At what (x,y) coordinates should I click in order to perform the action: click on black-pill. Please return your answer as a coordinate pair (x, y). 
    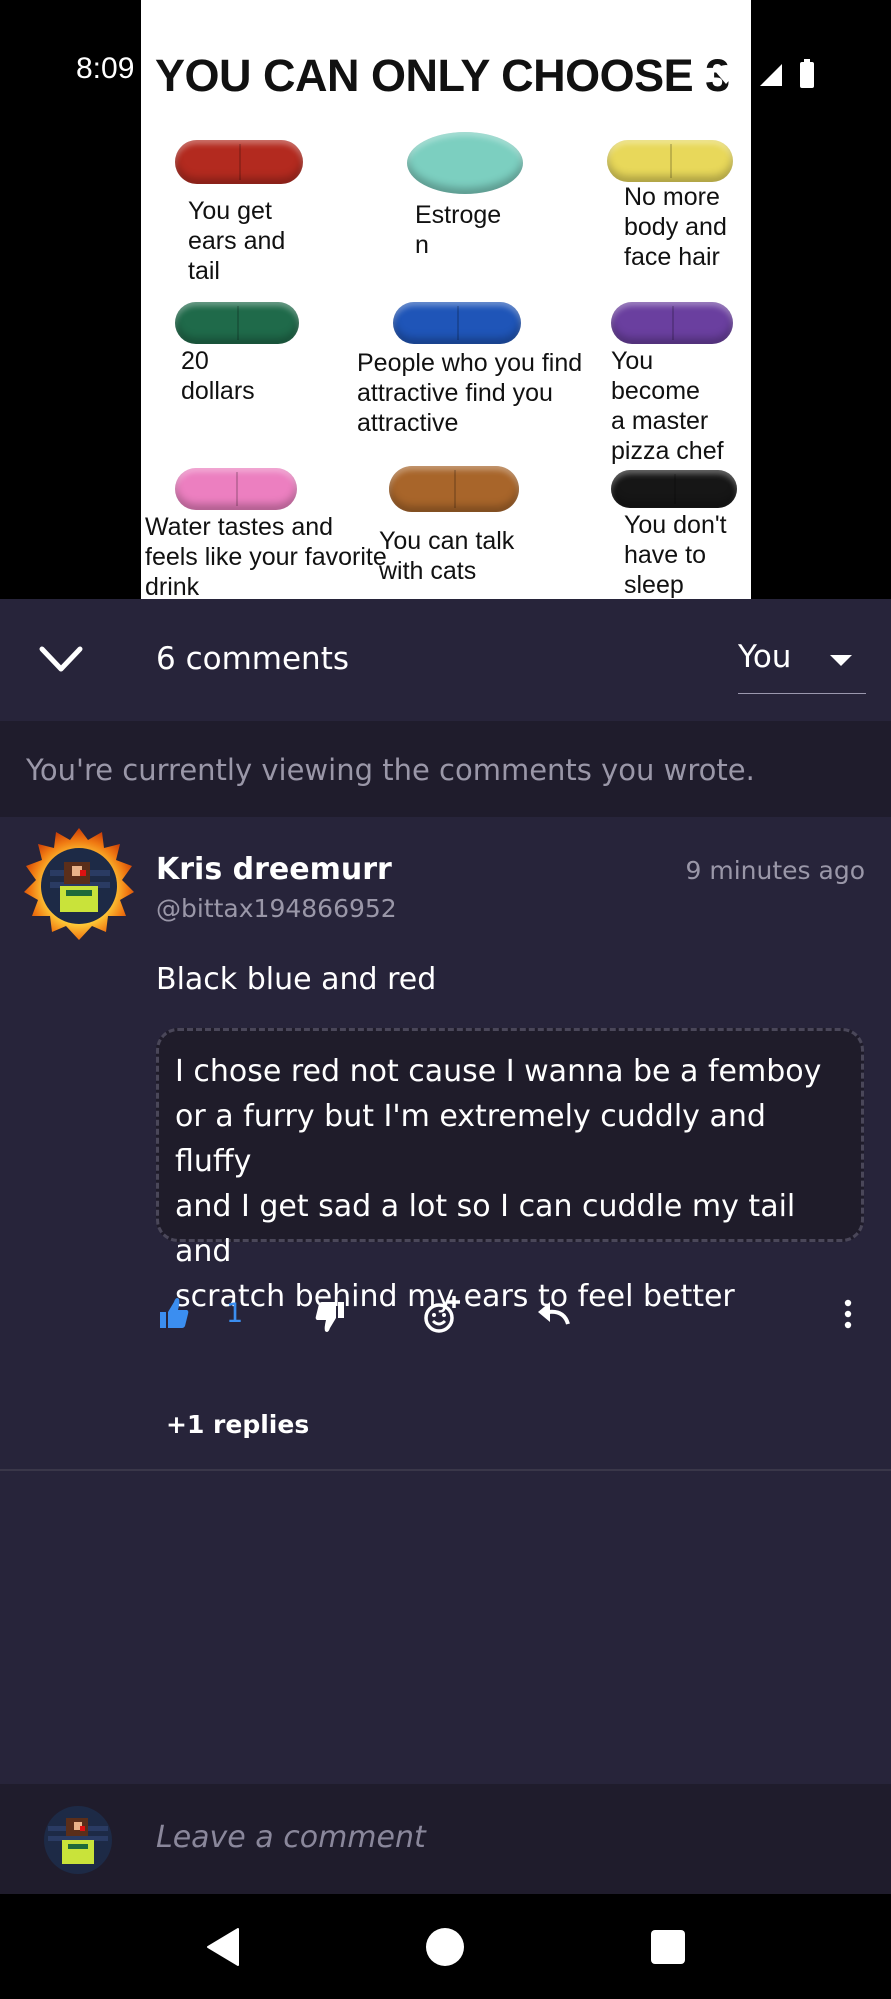
    Looking at the image, I should click on (674, 489).